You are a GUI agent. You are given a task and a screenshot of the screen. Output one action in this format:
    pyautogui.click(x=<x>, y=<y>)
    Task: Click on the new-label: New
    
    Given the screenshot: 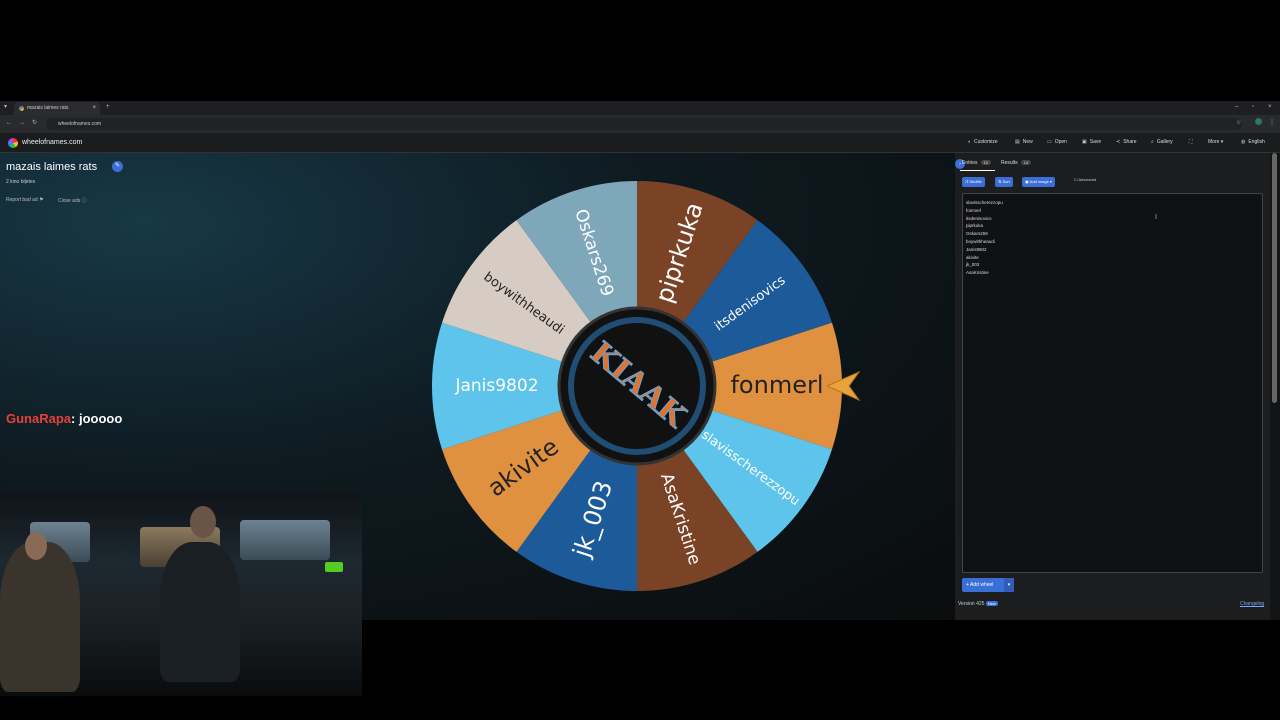 What is the action you would take?
    pyautogui.click(x=1027, y=142)
    